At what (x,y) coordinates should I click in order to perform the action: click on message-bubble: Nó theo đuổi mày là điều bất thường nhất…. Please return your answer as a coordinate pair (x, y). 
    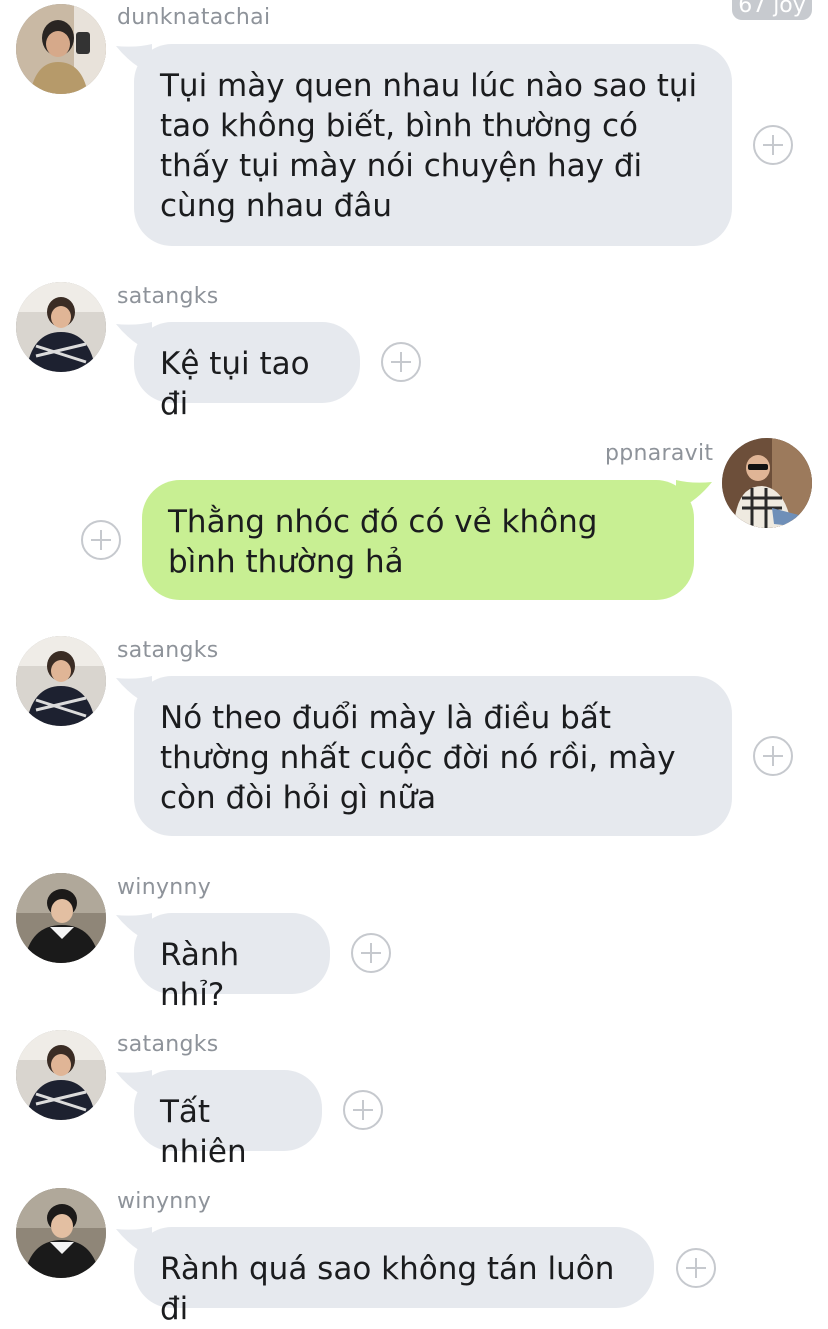
    Looking at the image, I should click on (433, 756).